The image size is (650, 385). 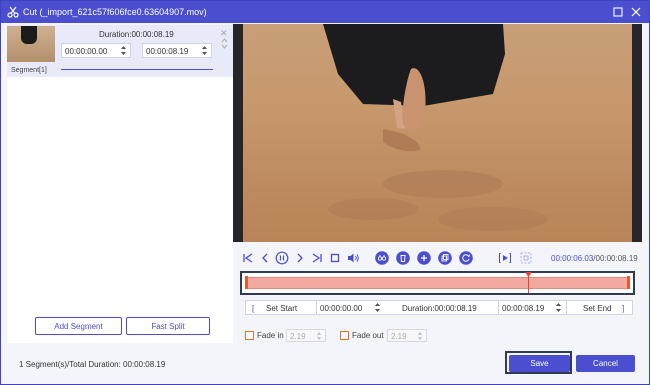 What do you see at coordinates (605, 363) in the screenshot?
I see `cancel-button: Cancel` at bounding box center [605, 363].